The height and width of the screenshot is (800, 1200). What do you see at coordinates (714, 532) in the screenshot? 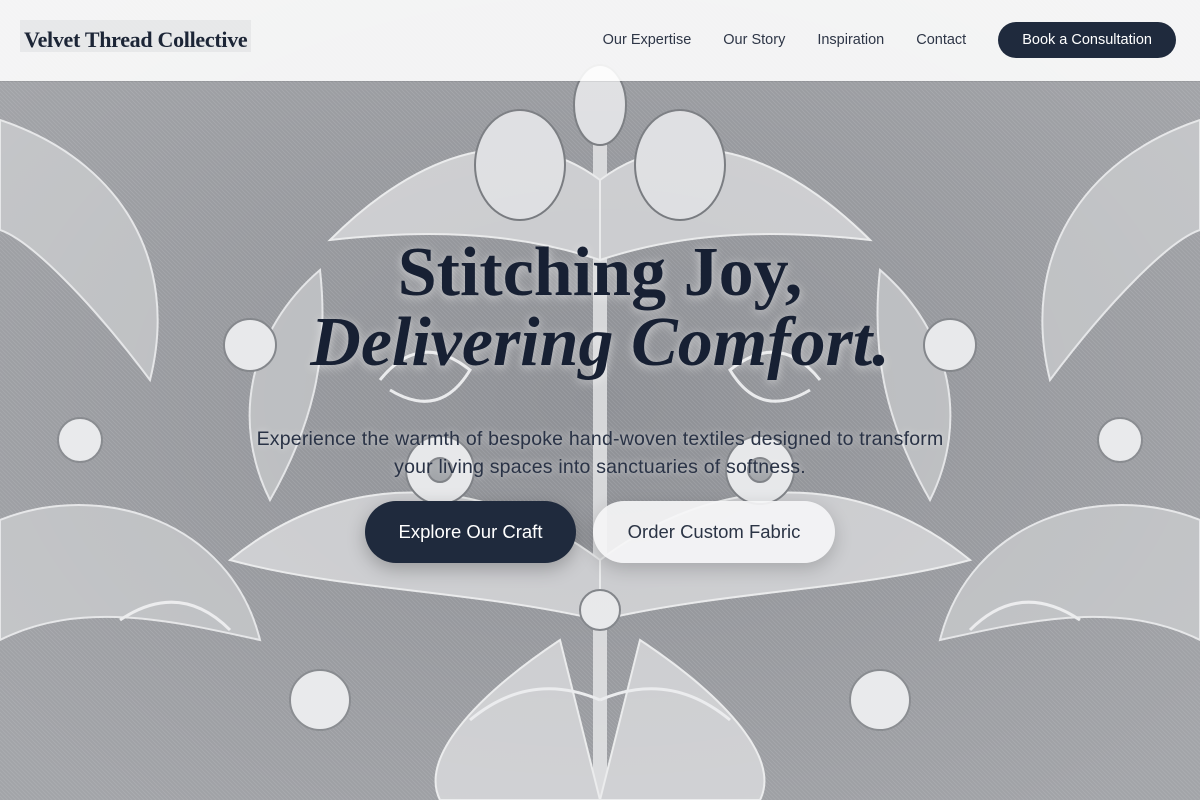
I see `order-custom-fabric-button: Order Custom Fabric` at bounding box center [714, 532].